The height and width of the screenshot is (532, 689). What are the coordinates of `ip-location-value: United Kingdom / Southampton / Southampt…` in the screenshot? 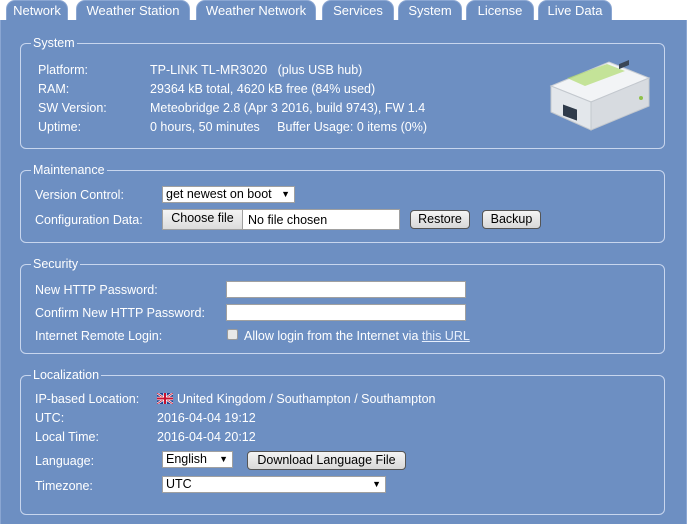 It's located at (306, 399).